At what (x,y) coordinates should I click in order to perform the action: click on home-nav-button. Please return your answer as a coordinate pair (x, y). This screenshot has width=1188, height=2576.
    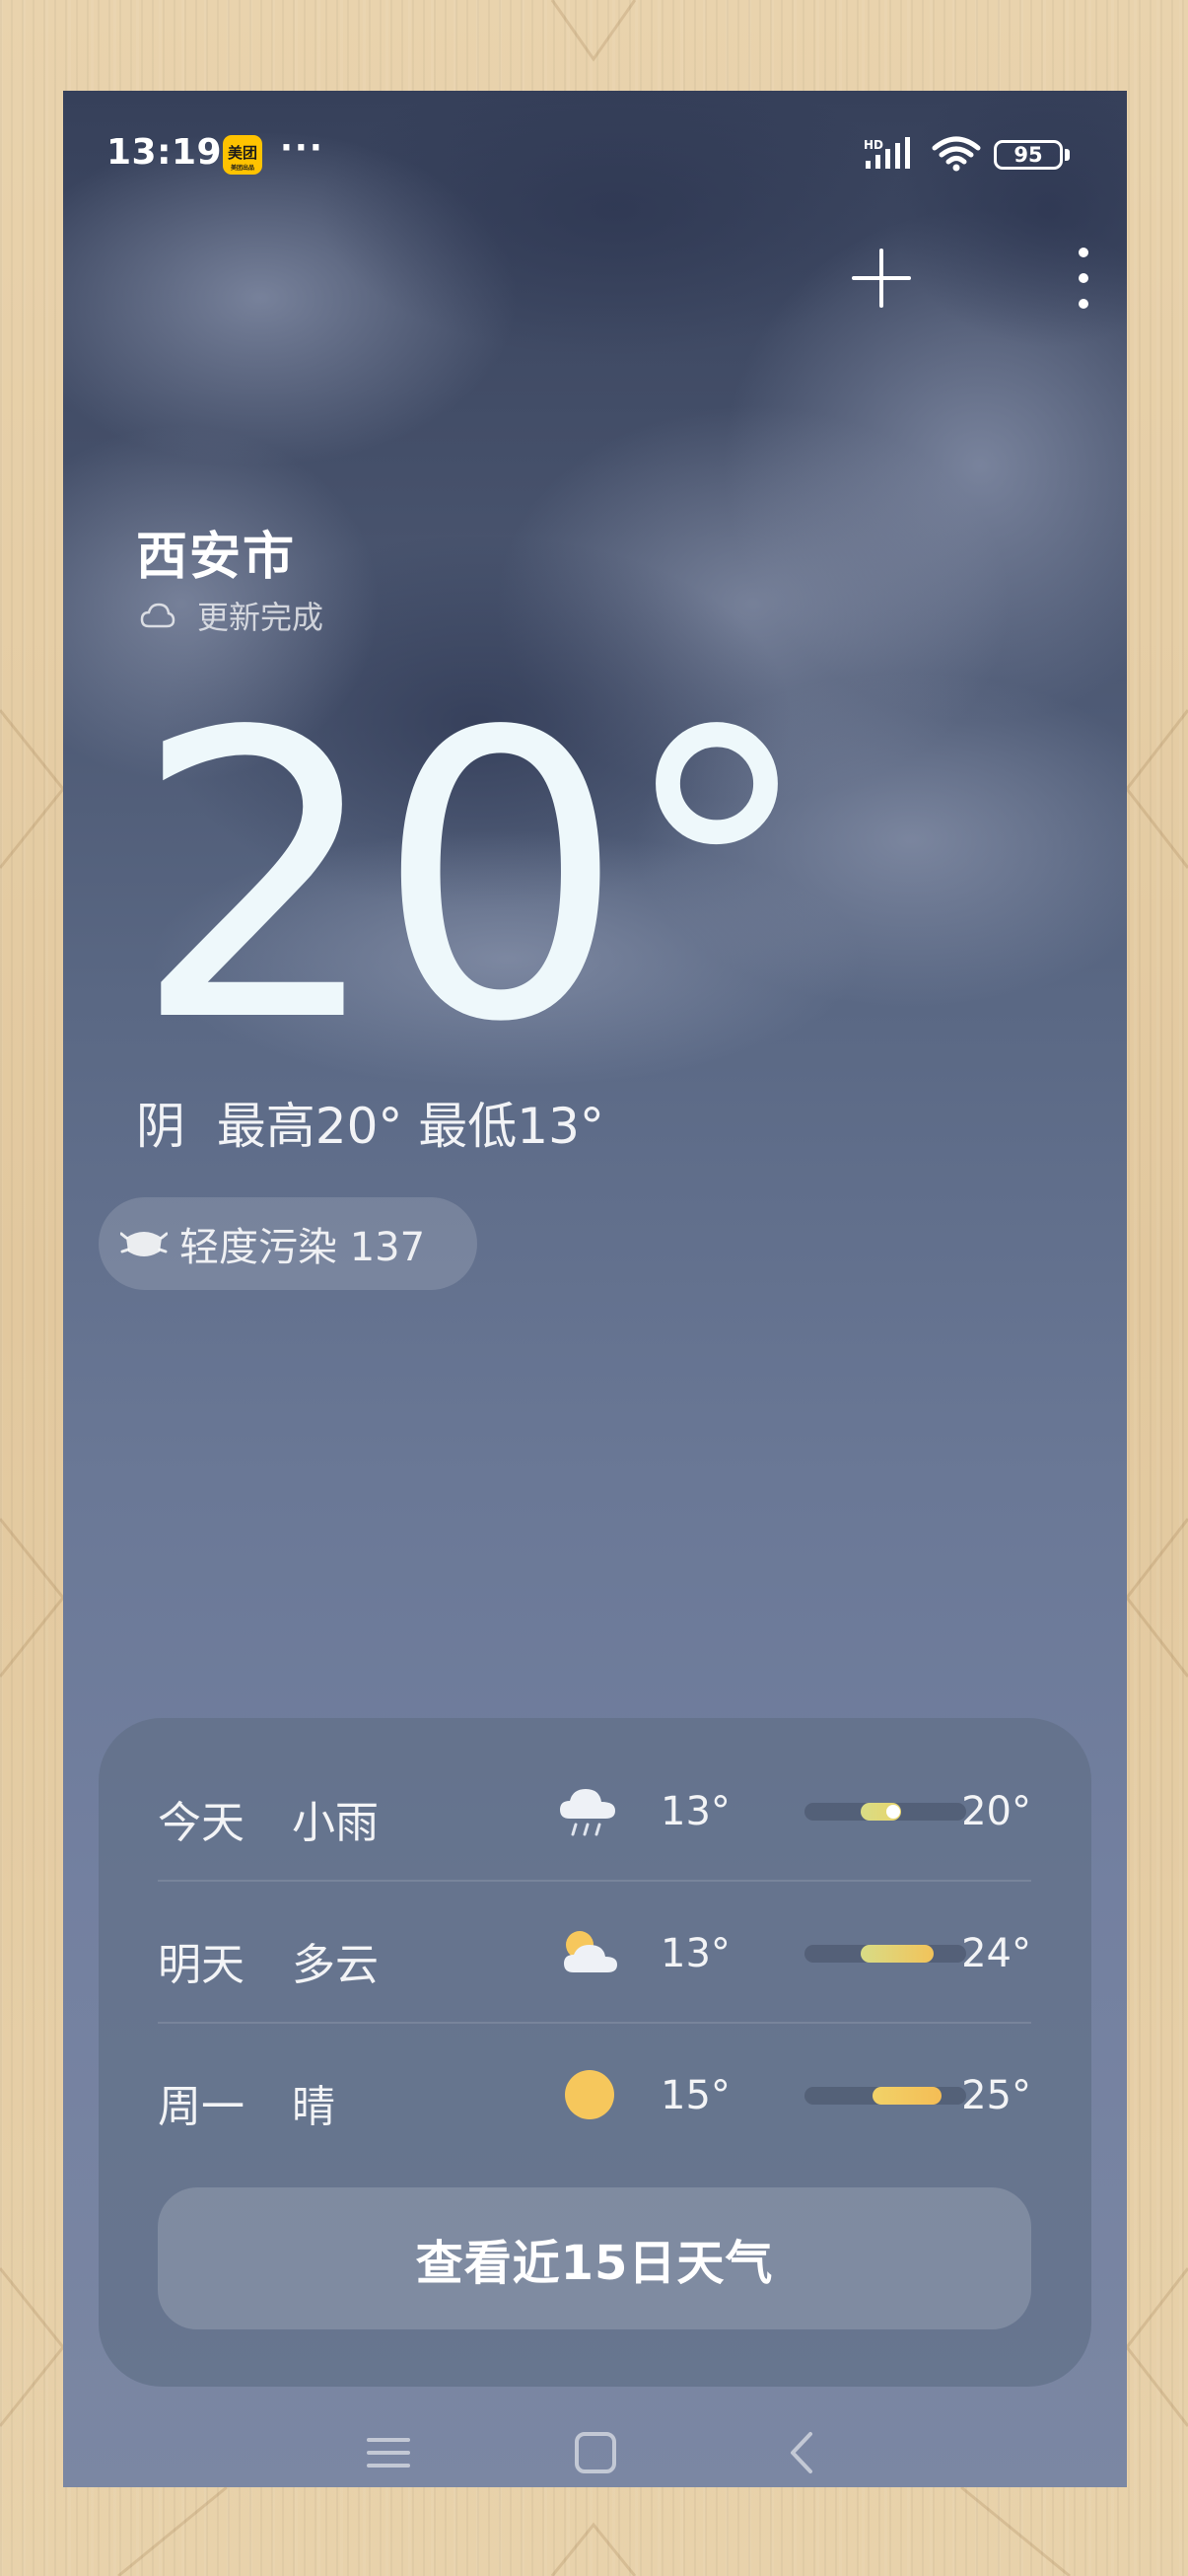
    Looking at the image, I should click on (595, 2452).